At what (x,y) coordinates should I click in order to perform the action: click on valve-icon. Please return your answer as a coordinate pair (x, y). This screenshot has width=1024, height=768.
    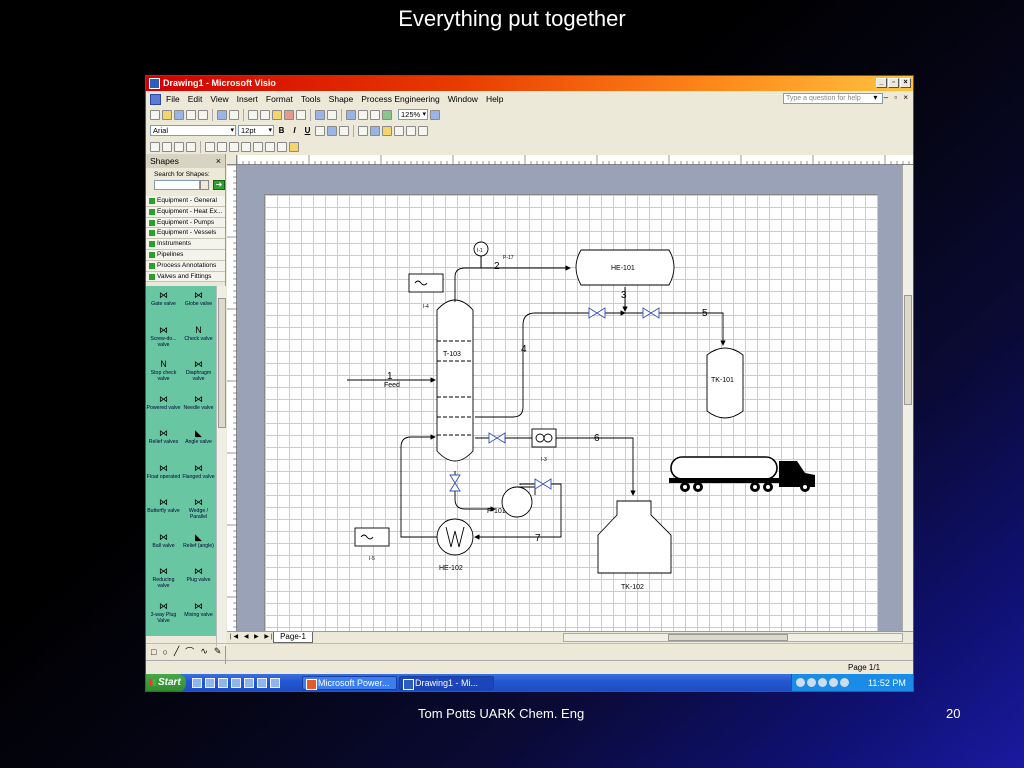
    Looking at the image, I should click on (543, 484).